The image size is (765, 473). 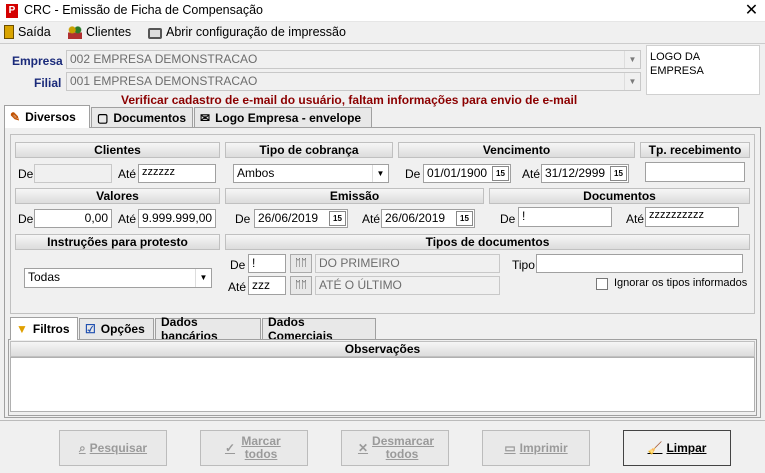 What do you see at coordinates (407, 285) in the screenshot?
I see `tipos-ate-desc: ATÉ O ÚLTIMO` at bounding box center [407, 285].